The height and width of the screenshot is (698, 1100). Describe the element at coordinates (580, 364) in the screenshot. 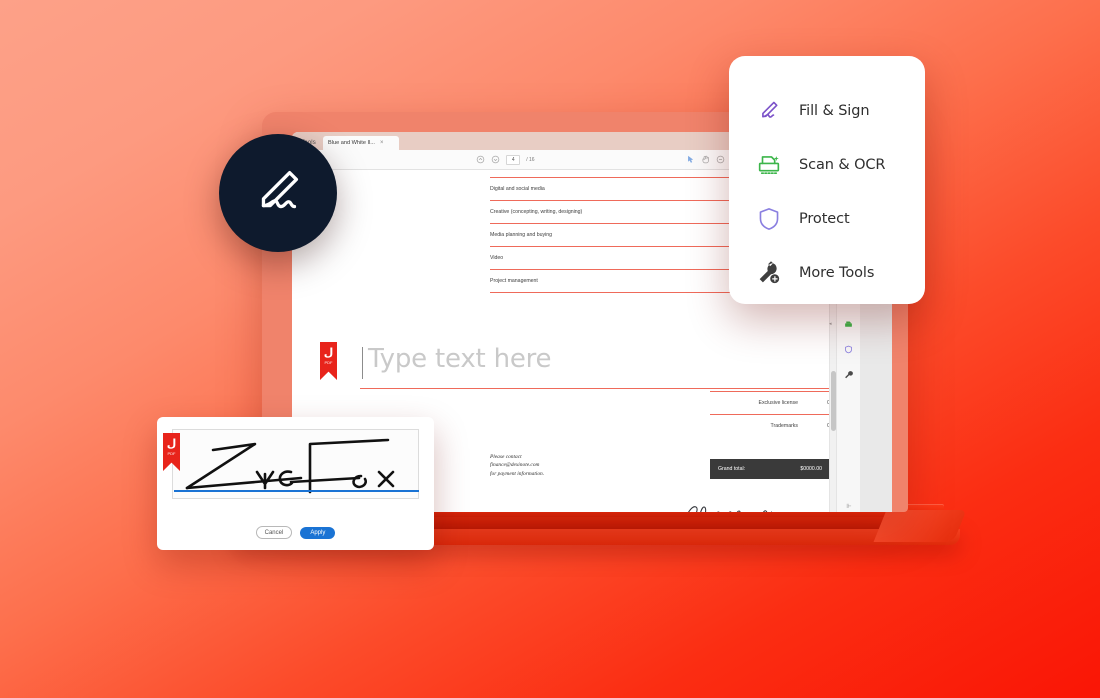

I see `type-text-field: ل PDF Type text here` at that location.